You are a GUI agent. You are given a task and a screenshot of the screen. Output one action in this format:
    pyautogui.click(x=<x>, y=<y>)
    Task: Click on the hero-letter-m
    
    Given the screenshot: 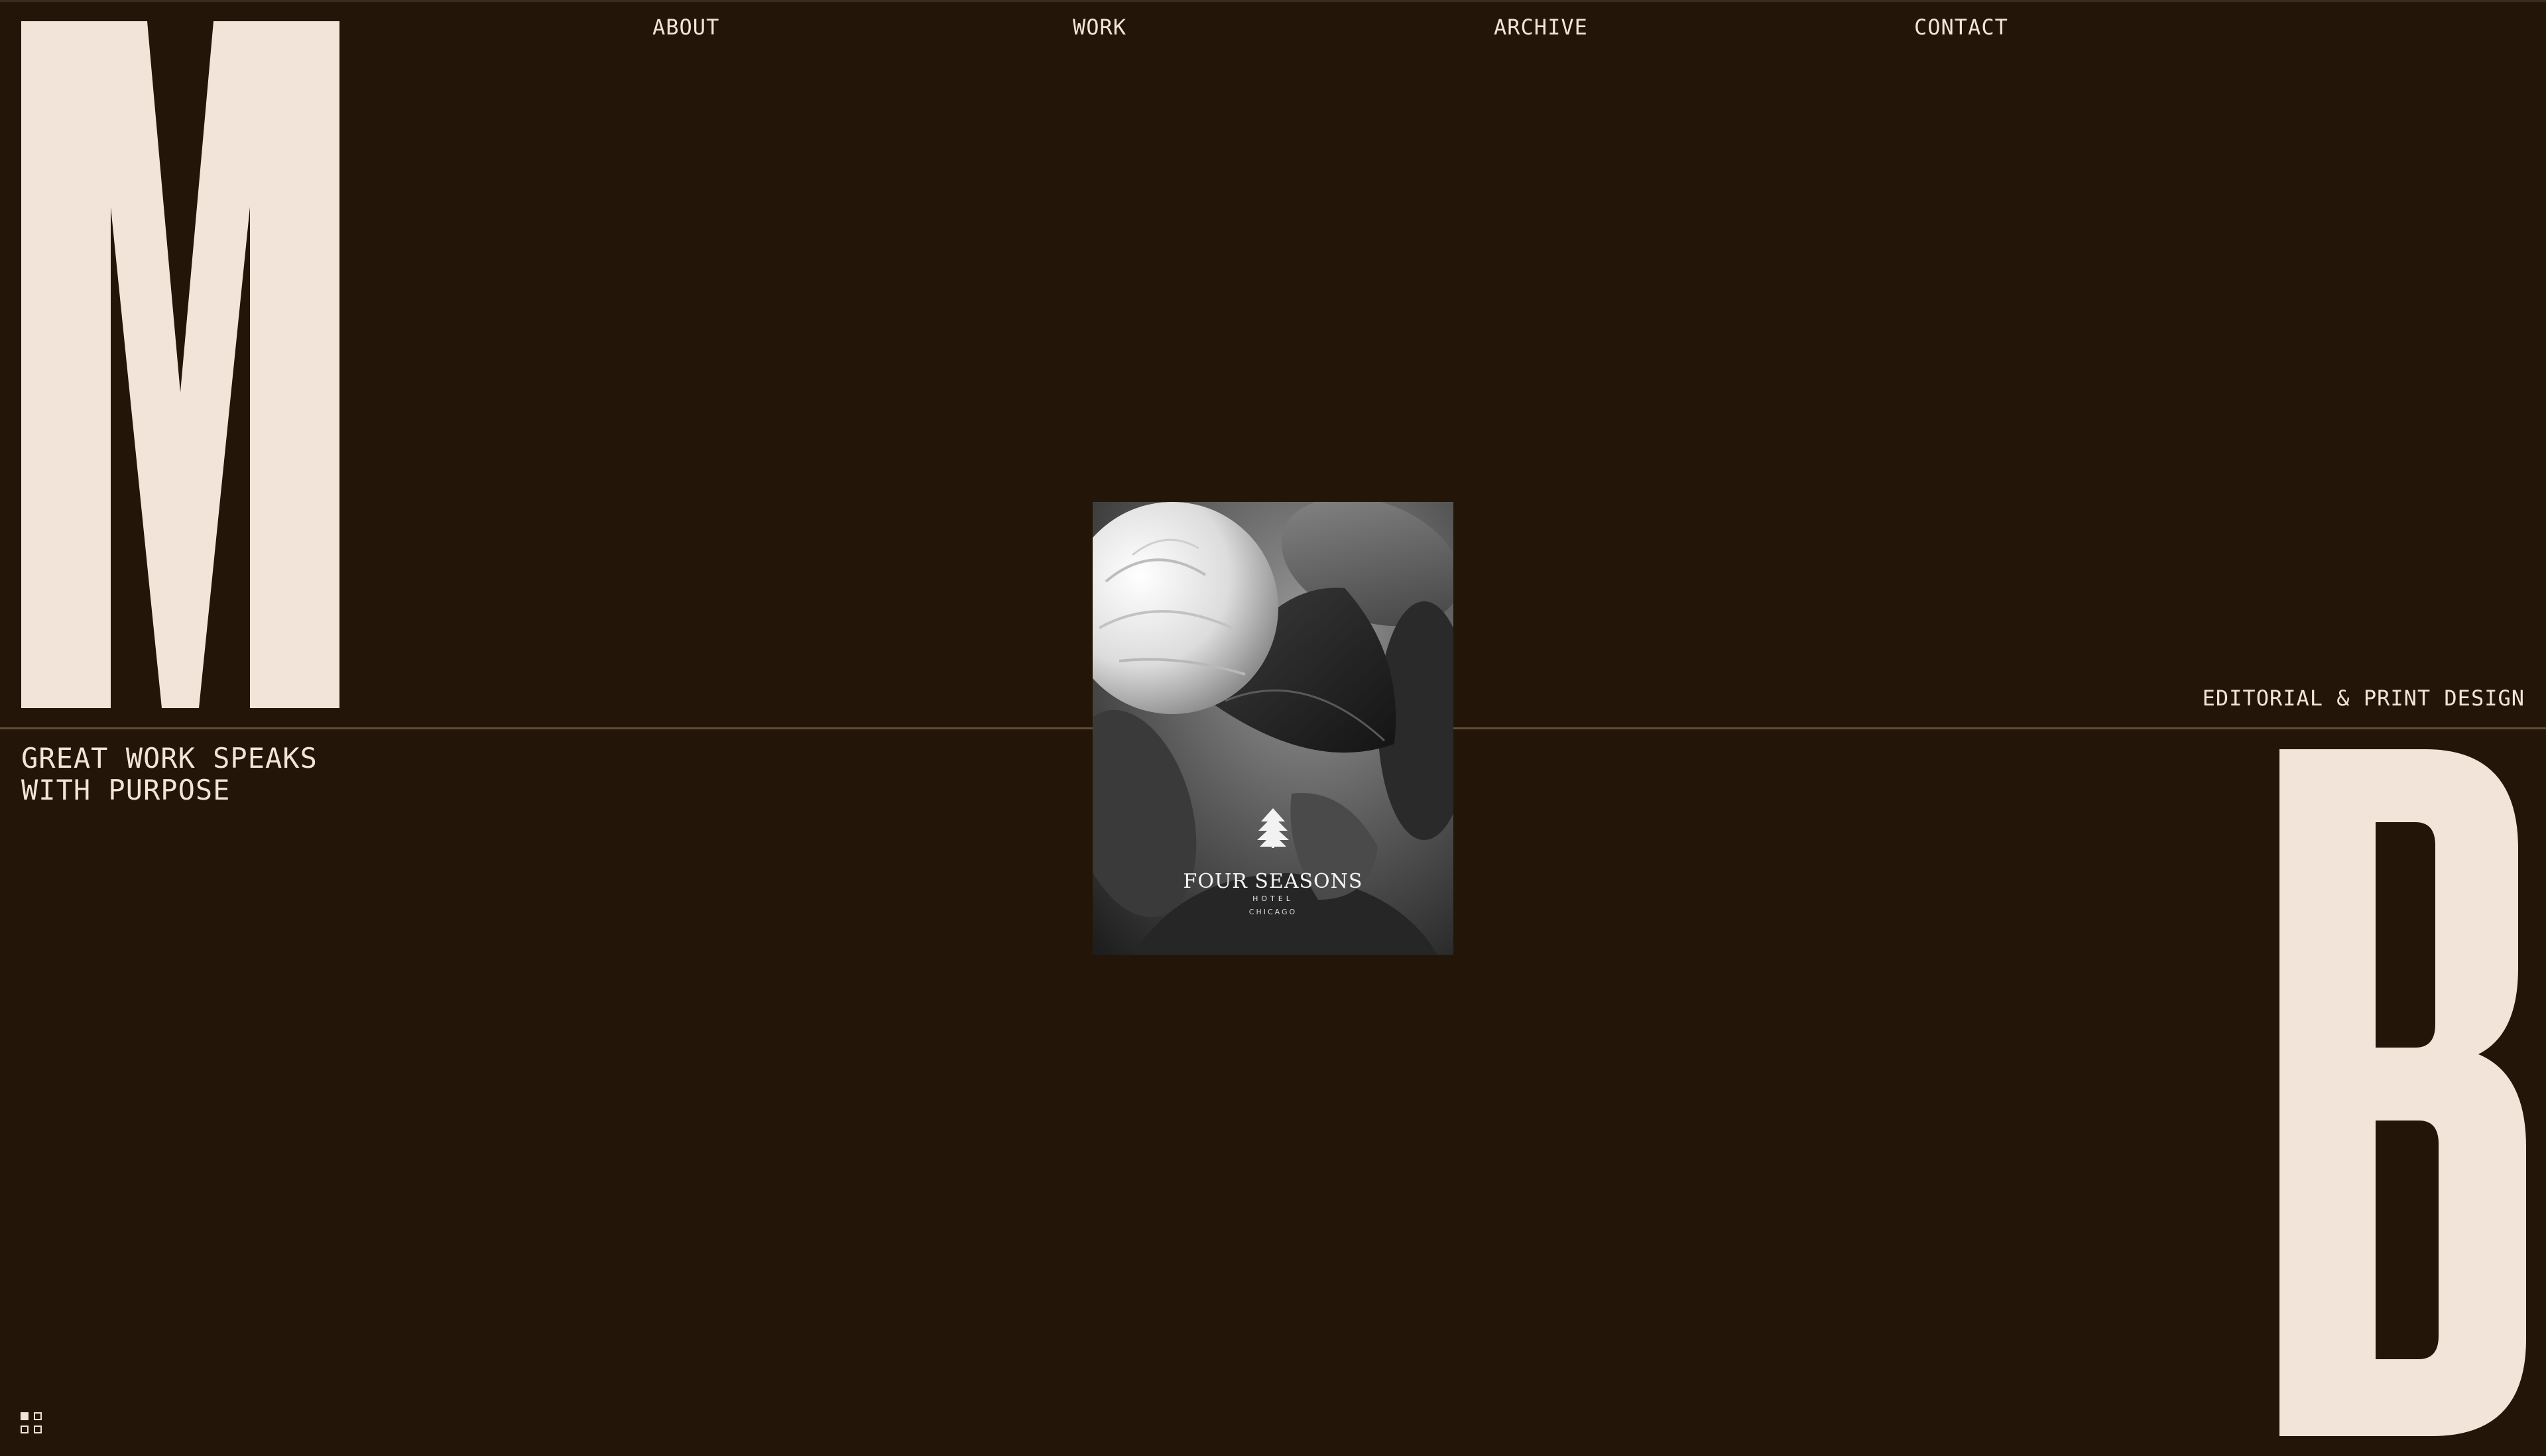 What is the action you would take?
    pyautogui.click(x=180, y=364)
    